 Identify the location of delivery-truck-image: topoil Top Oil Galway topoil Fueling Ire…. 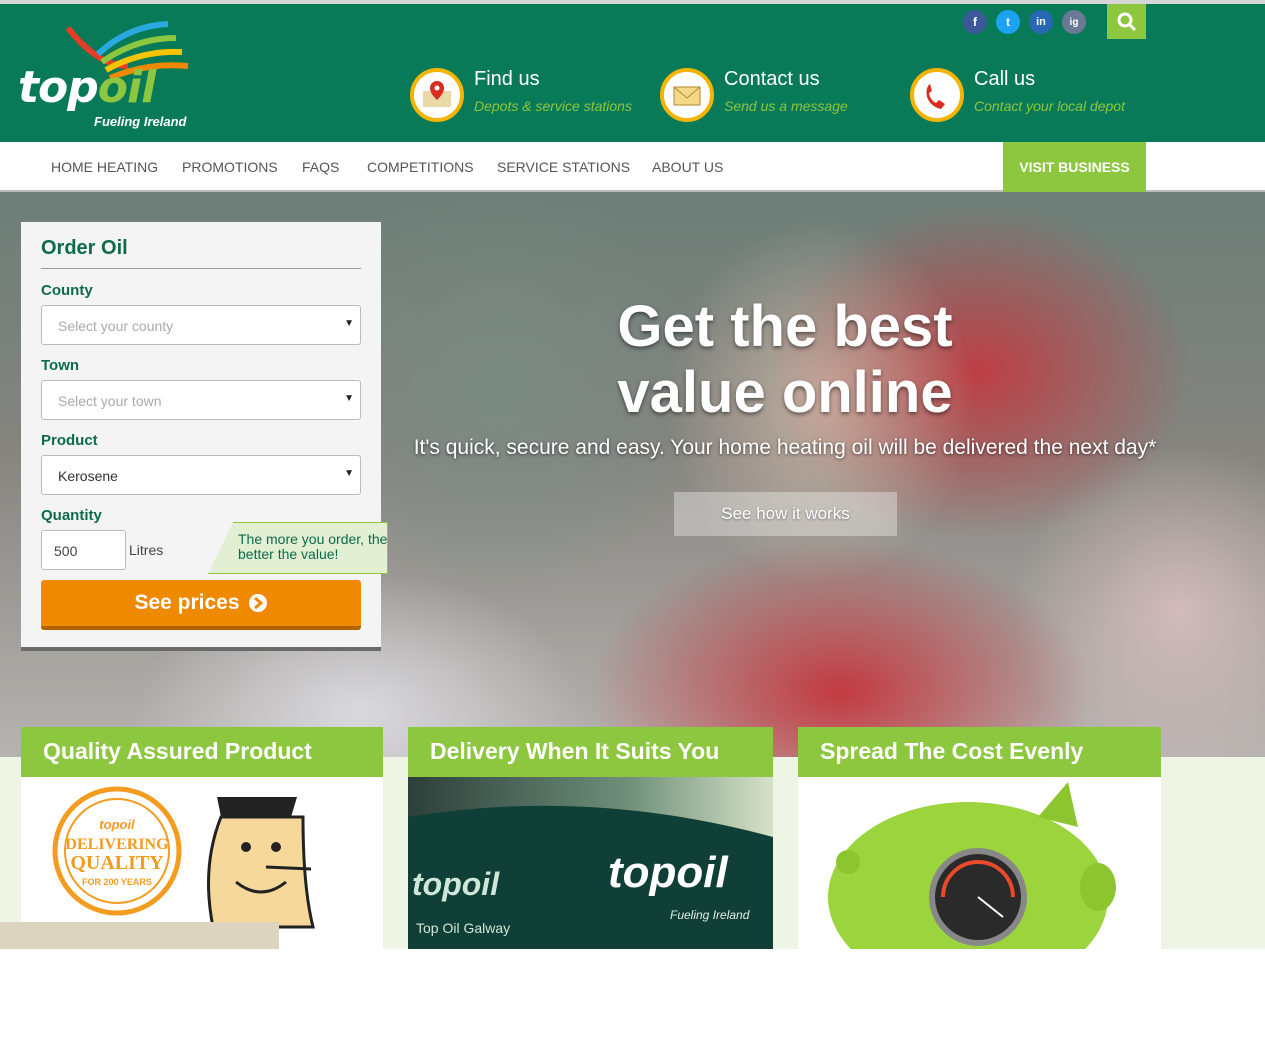
(590, 863).